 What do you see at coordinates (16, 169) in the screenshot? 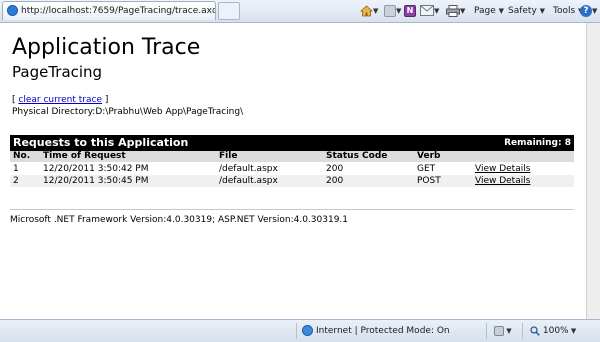
I see `request-no: 1` at bounding box center [16, 169].